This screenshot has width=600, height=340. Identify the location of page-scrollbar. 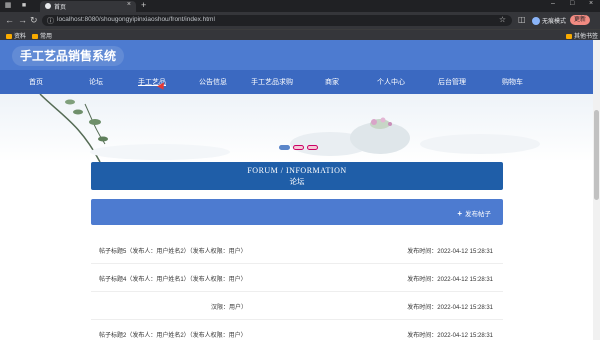
(596, 190).